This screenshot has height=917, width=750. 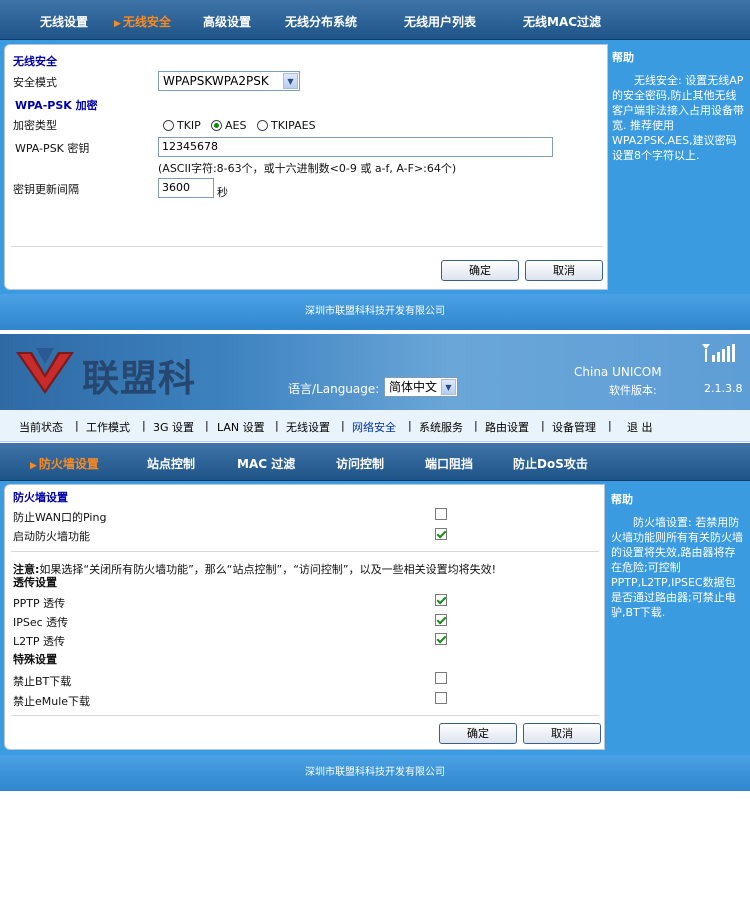 I want to click on firewall-title: 防火墙设置, so click(x=40, y=497).